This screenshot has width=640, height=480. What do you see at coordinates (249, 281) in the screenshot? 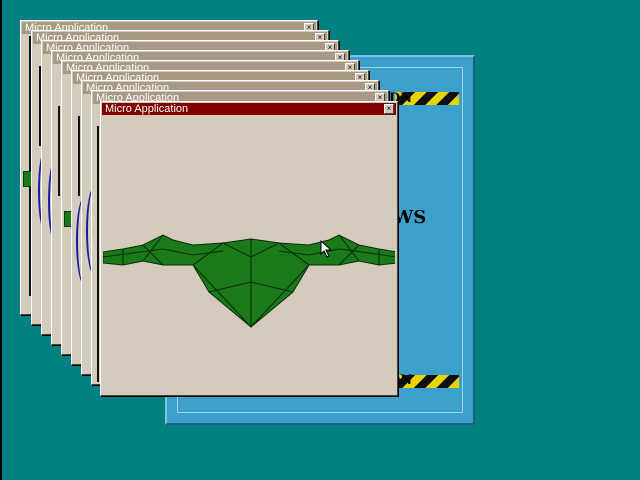
I see `green-wireframe-mesh-icon` at bounding box center [249, 281].